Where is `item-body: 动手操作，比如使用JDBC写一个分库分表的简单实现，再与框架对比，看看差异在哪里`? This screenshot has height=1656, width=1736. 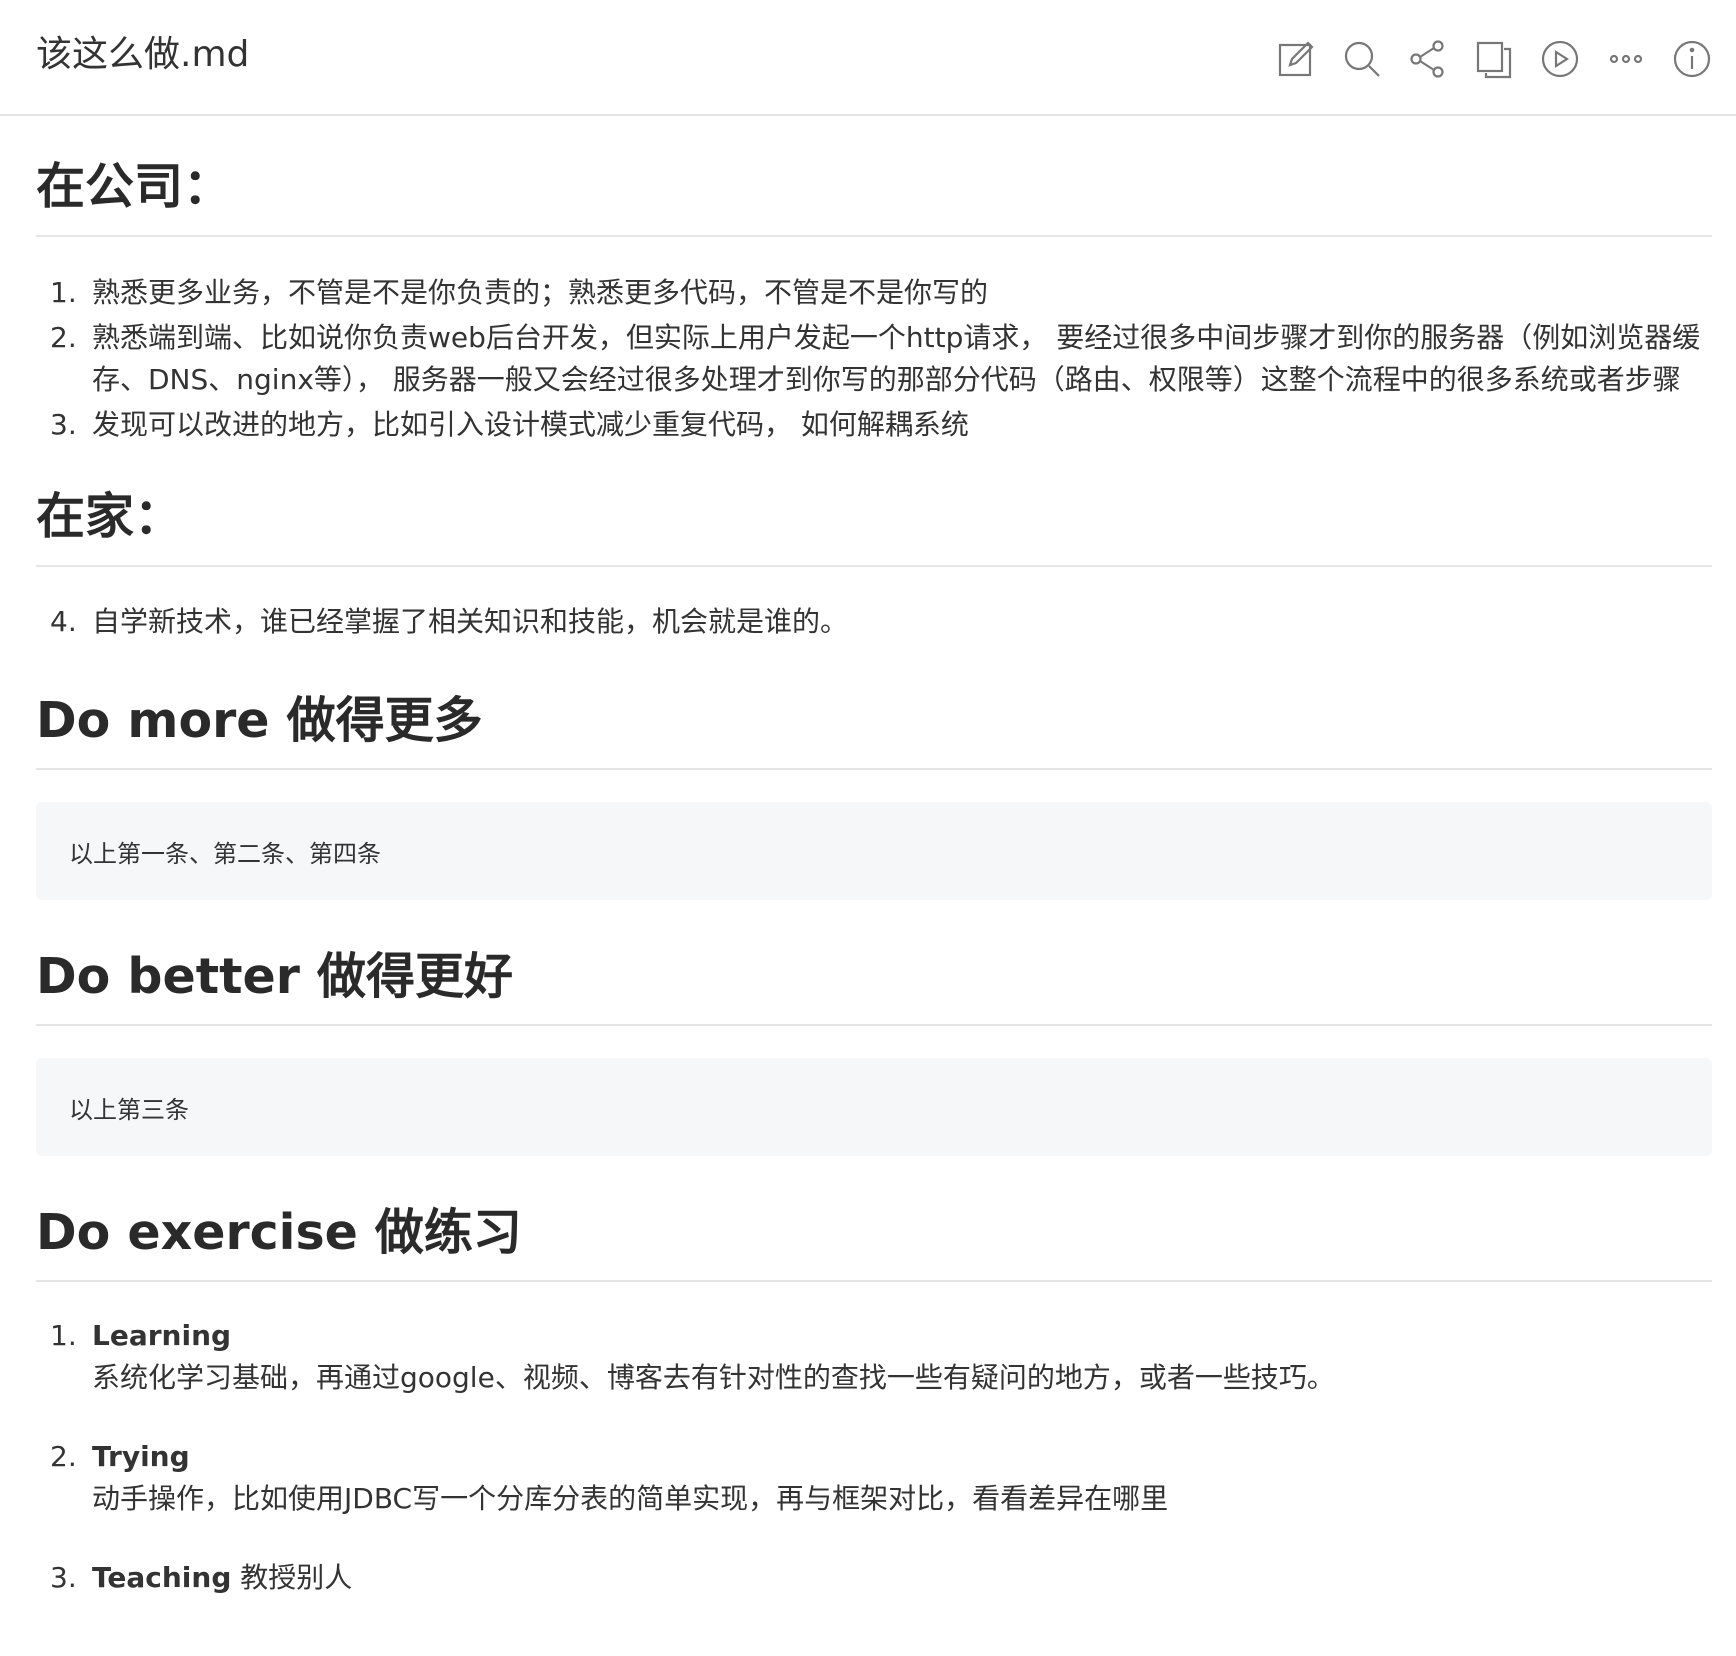 item-body: 动手操作，比如使用JDBC写一个分库分表的简单实现，再与框架对比，看看差异在哪里 is located at coordinates (630, 1498).